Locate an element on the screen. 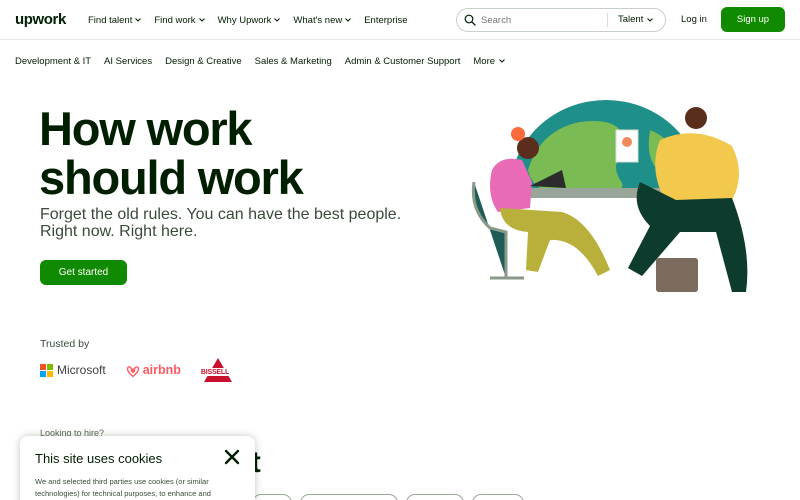  category-sales-marketing: Sales & Marketing is located at coordinates (293, 61).